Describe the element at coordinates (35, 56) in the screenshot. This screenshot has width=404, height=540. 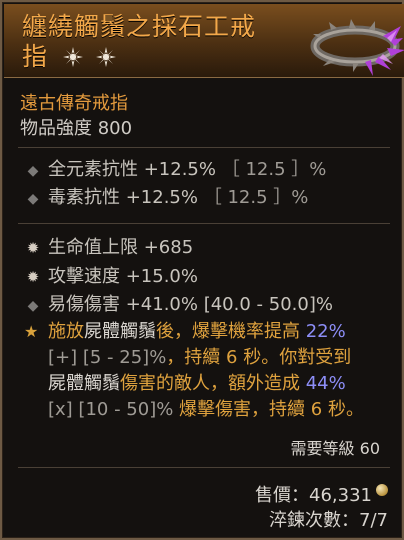
I see `item-name-line2: 指` at that location.